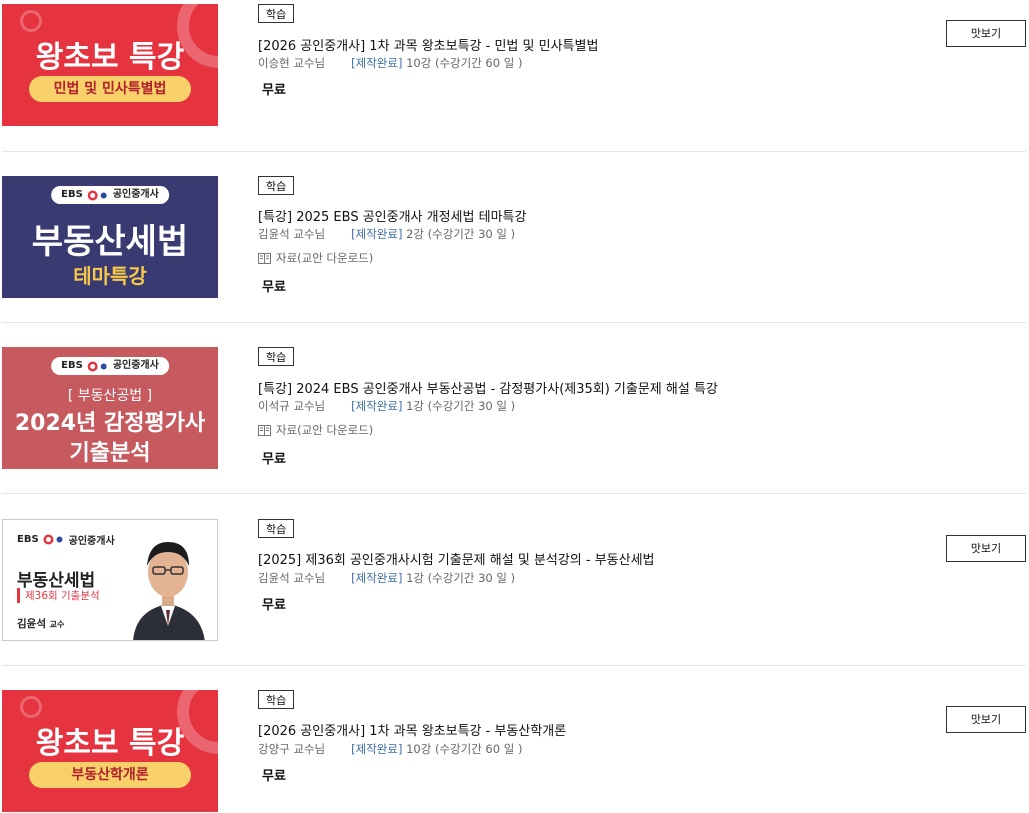  What do you see at coordinates (292, 406) in the screenshot?
I see `instructor-name: 이석규 교수님` at bounding box center [292, 406].